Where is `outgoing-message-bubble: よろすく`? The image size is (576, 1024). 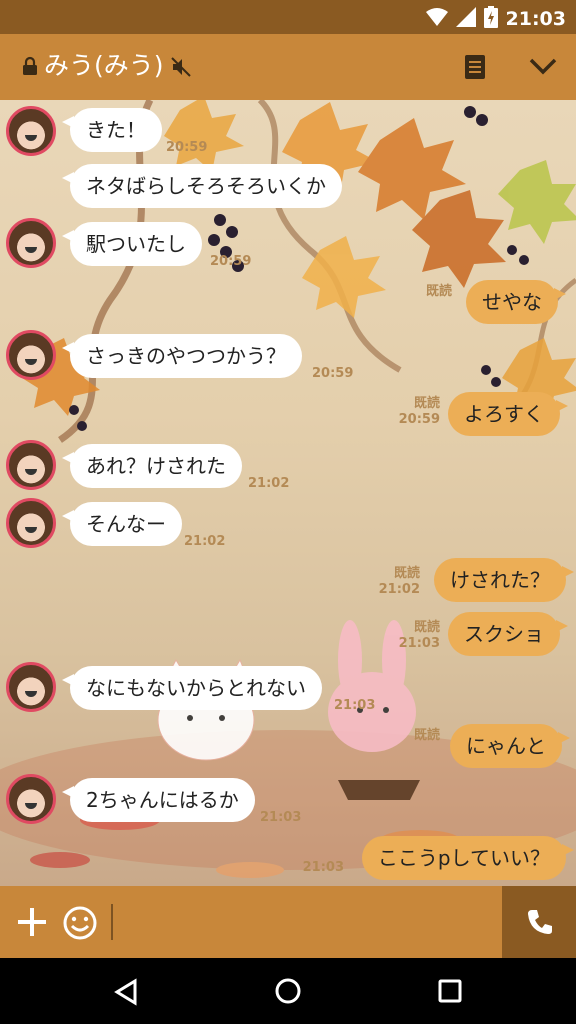 outgoing-message-bubble: よろすく is located at coordinates (508, 414).